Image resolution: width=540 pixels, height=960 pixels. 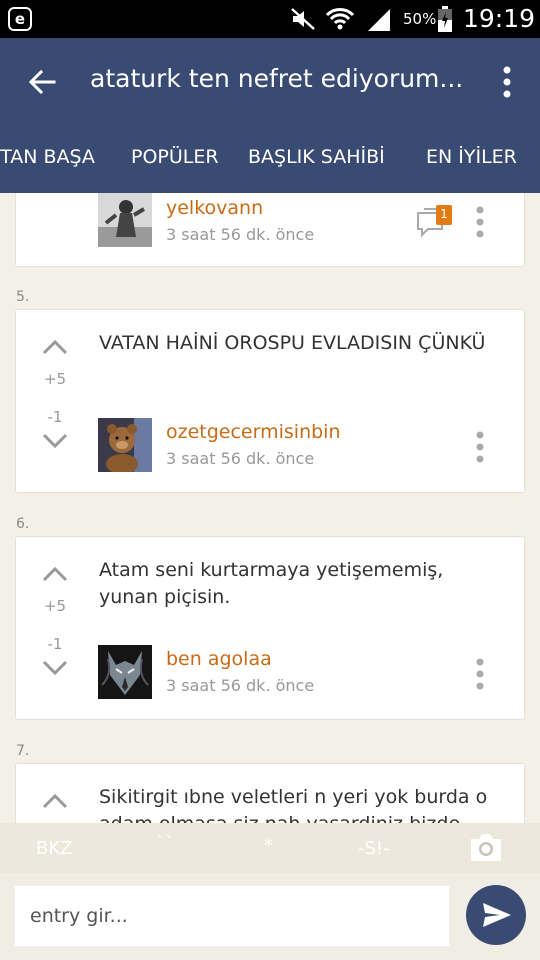 I want to click on clock: 19:19, so click(x=499, y=18).